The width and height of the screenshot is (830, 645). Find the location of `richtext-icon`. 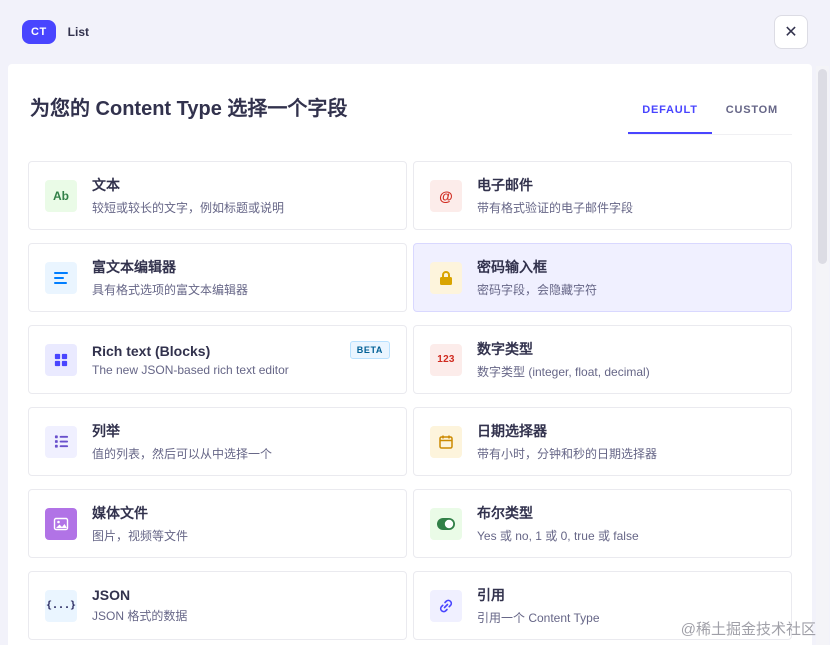

richtext-icon is located at coordinates (61, 277).